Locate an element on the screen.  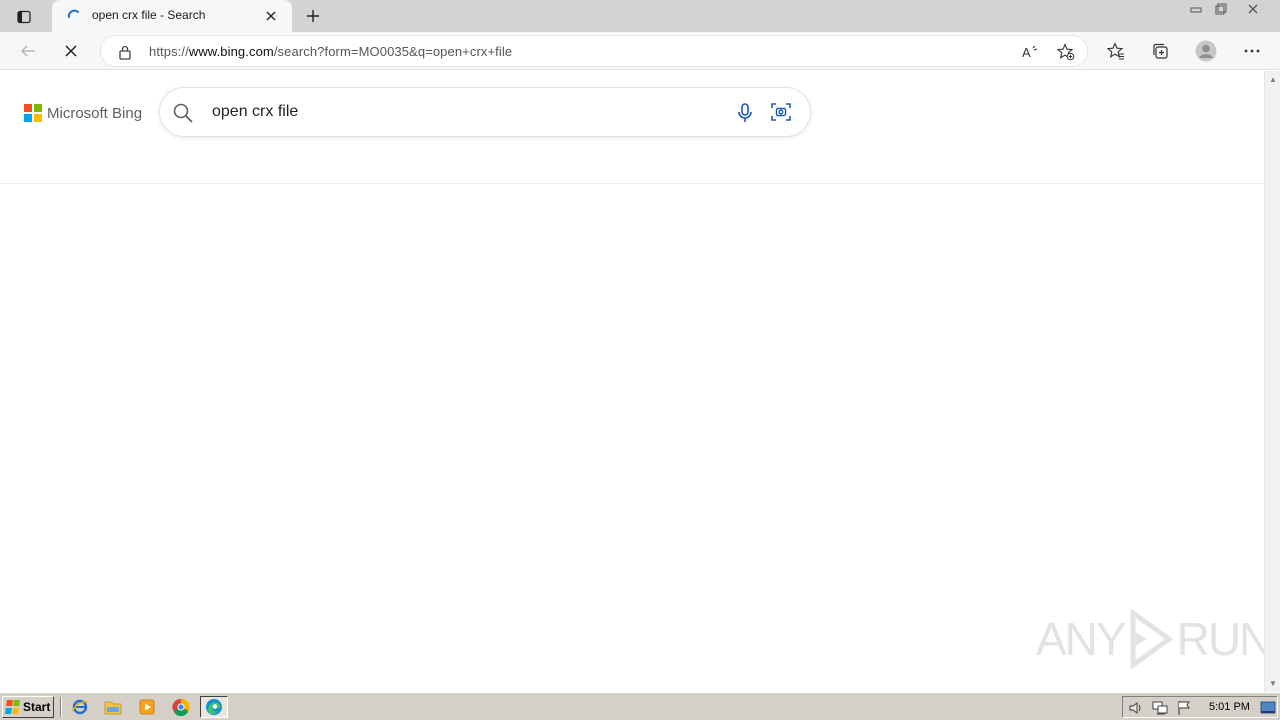
scroll-down-icon: ▼ is located at coordinates (1273, 683).